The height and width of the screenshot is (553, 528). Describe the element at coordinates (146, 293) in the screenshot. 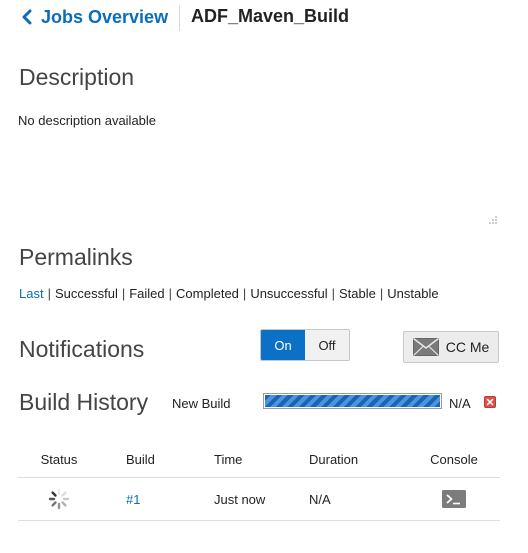

I see `permalink-failed: Failed` at that location.